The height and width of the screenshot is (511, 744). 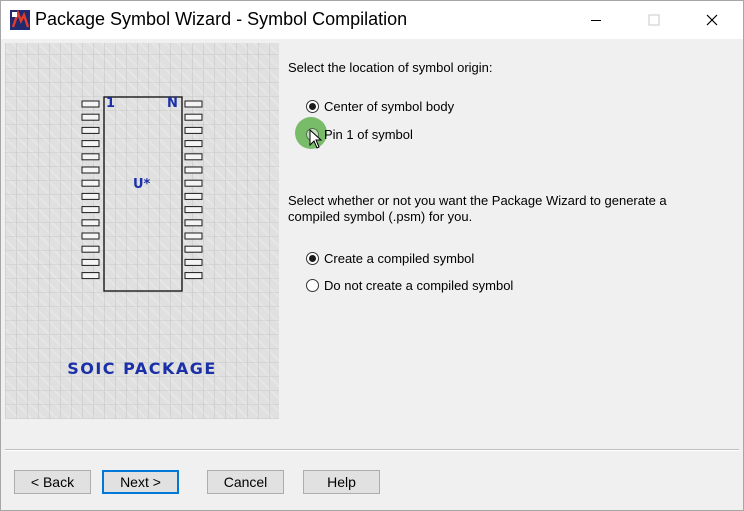 I want to click on next-button: Next >, so click(x=140, y=482).